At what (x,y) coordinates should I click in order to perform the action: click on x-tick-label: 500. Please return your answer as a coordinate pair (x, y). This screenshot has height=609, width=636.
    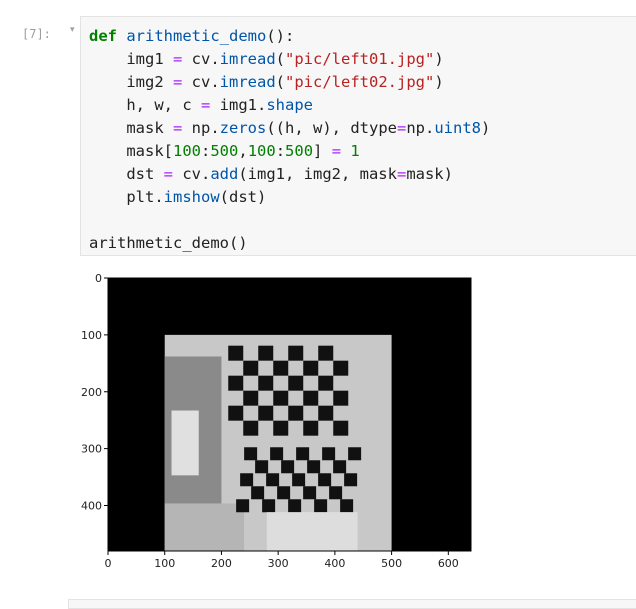
    Looking at the image, I should click on (391, 563).